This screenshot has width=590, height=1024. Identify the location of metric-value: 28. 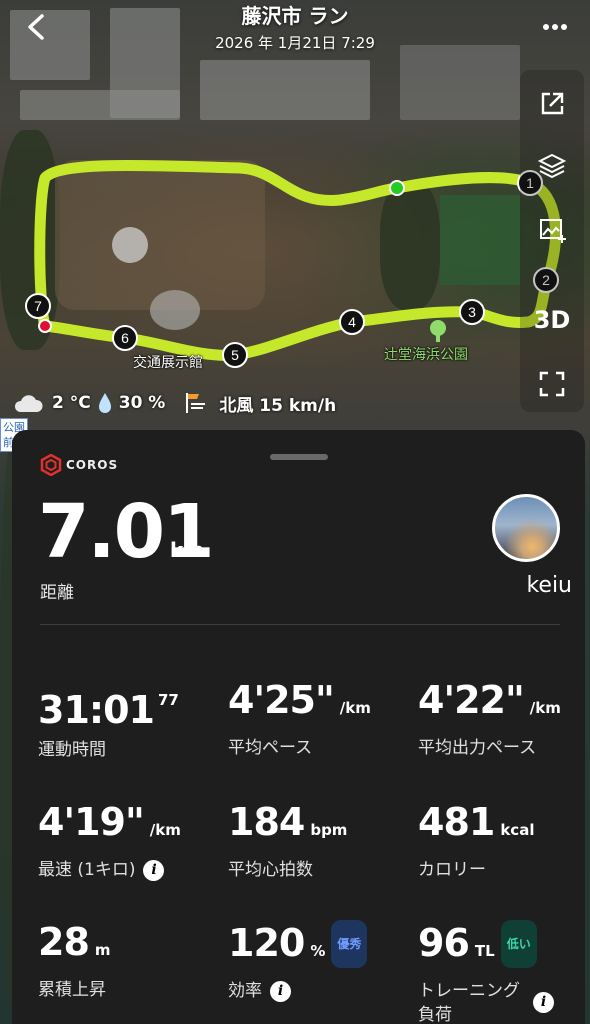
(64, 942).